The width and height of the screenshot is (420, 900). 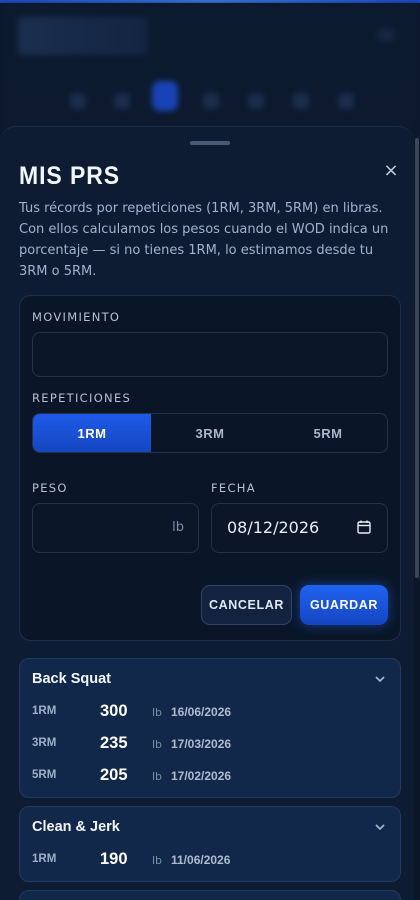 What do you see at coordinates (114, 859) in the screenshot?
I see `pr-entry-value: 190` at bounding box center [114, 859].